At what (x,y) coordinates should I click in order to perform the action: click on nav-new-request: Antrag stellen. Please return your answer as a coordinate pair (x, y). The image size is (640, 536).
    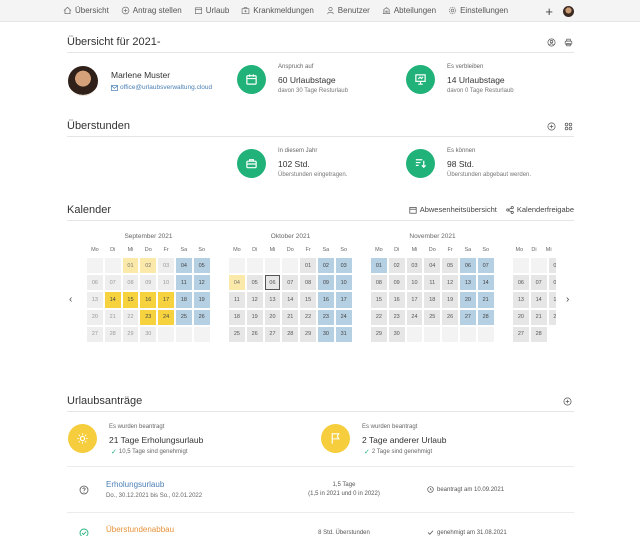
    Looking at the image, I should click on (151, 11).